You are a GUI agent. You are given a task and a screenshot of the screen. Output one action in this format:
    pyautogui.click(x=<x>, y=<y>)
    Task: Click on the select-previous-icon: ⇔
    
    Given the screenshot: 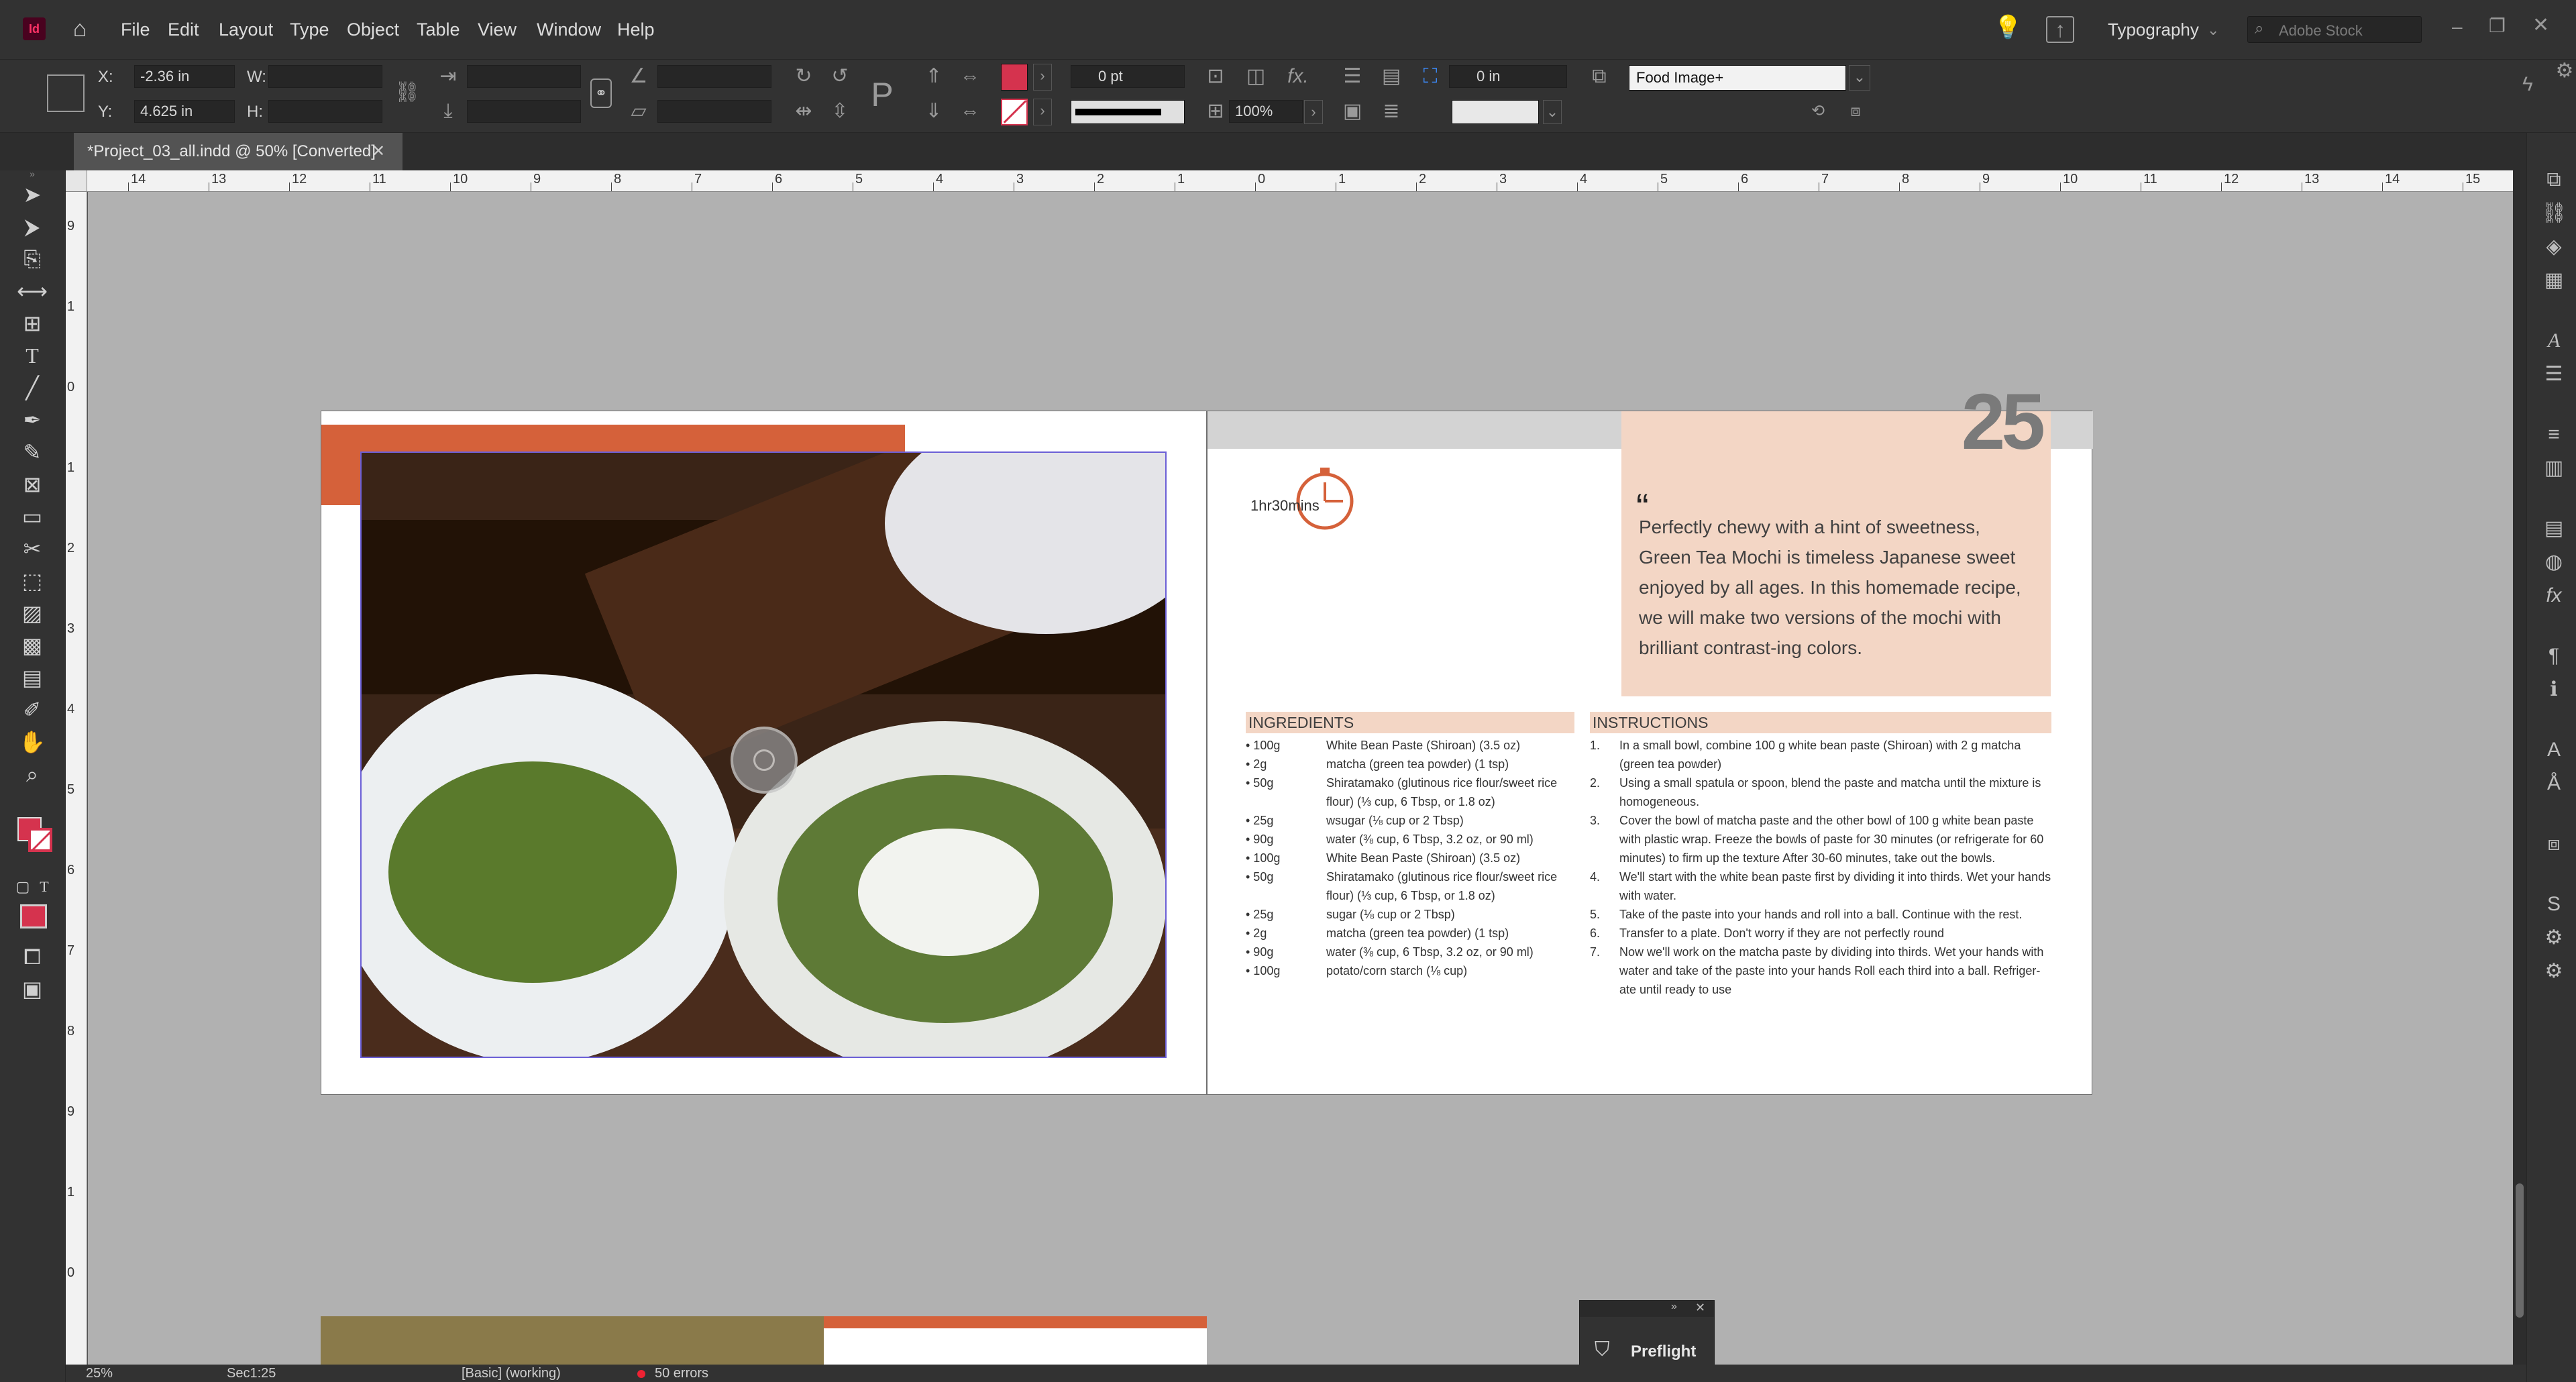 What is the action you would take?
    pyautogui.click(x=970, y=76)
    